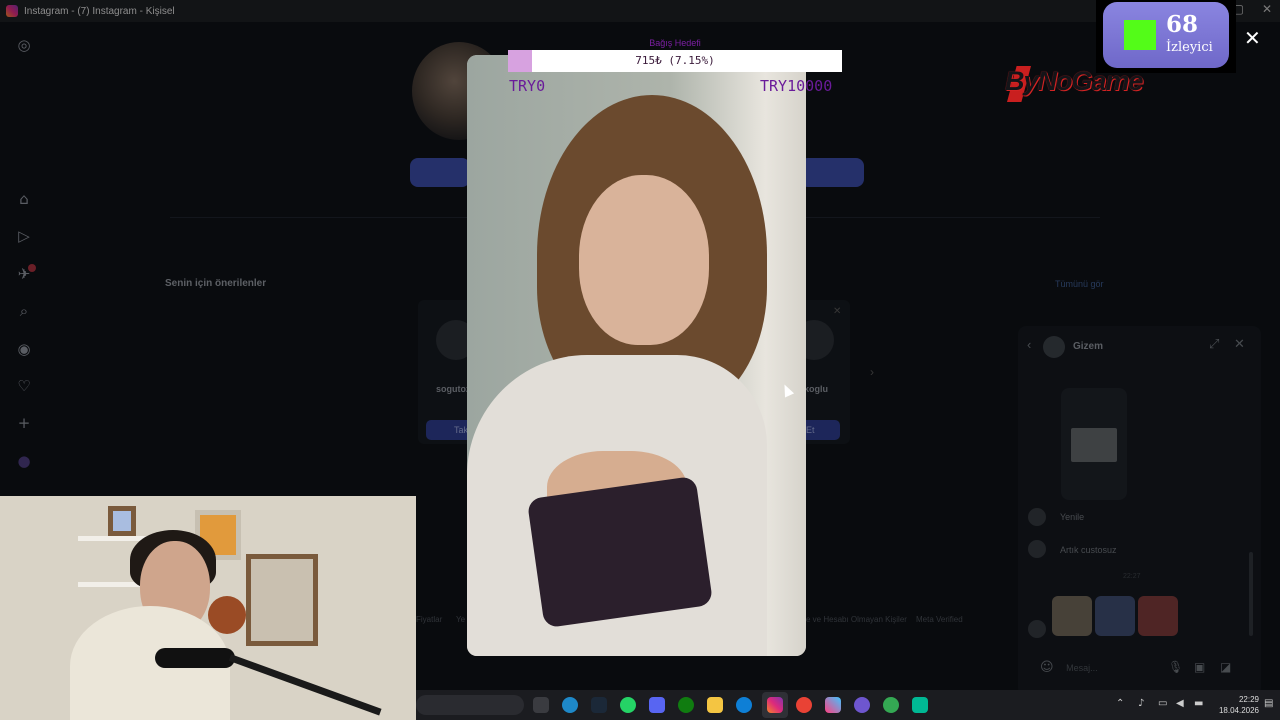  Describe the element at coordinates (24, 423) in the screenshot. I see `create-icon: +` at that location.